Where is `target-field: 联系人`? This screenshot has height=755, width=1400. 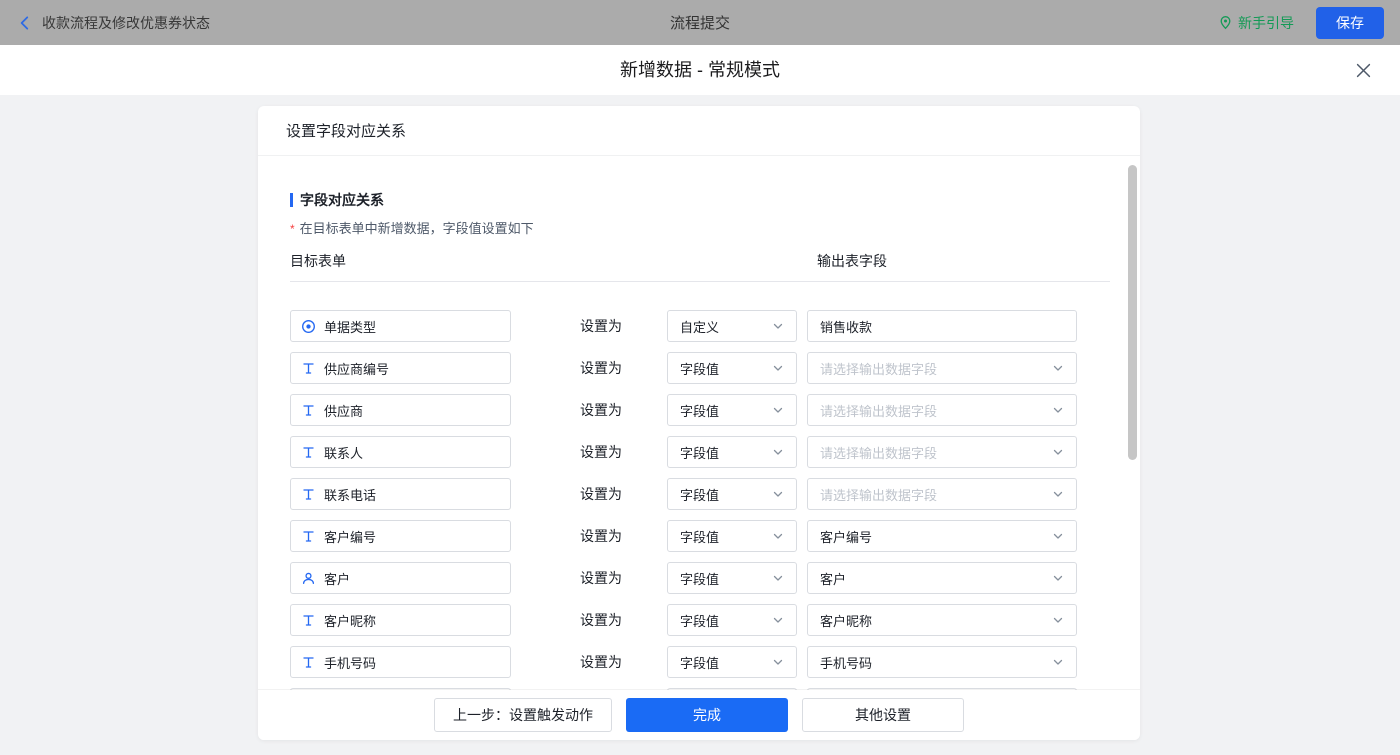
target-field: 联系人 is located at coordinates (400, 452).